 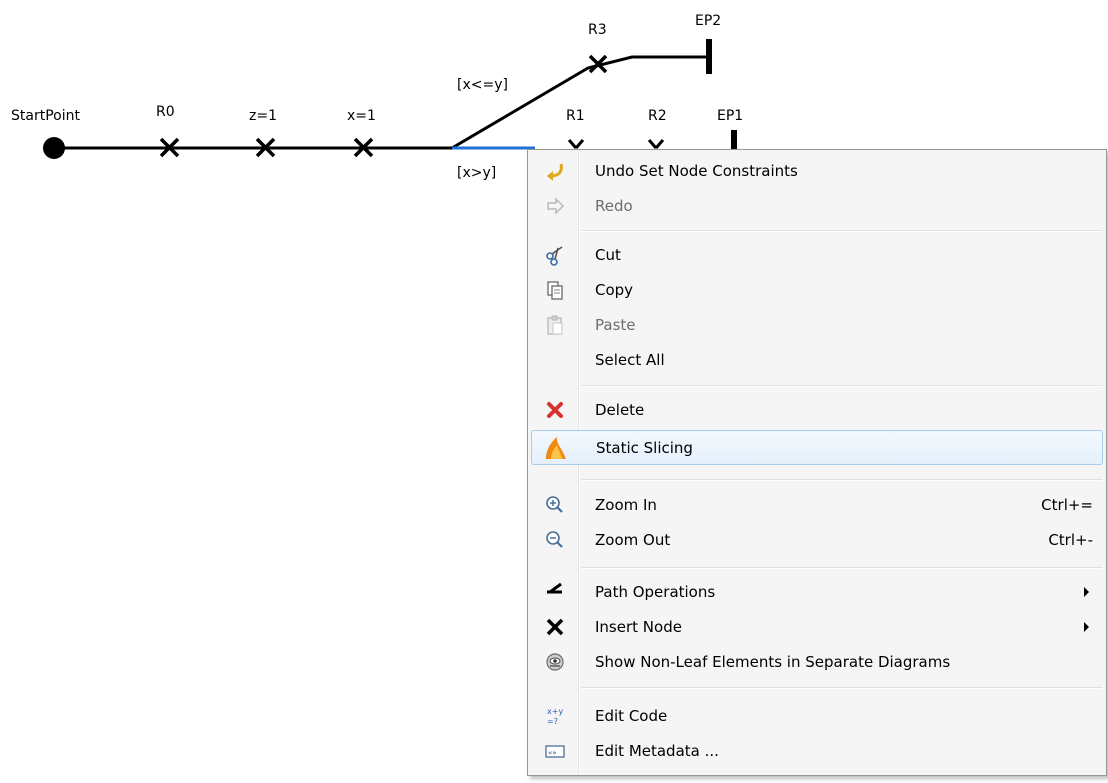 I want to click on zoom-out-shortcut: Ctrl+-, so click(x=1070, y=540).